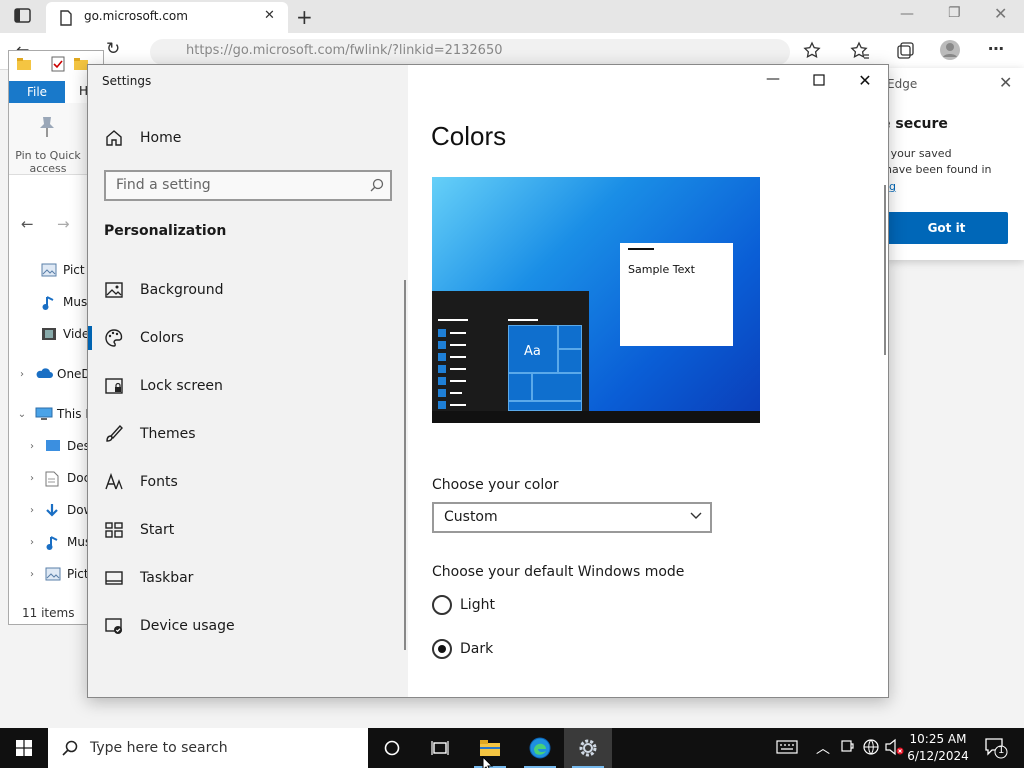  What do you see at coordinates (894, 747) in the screenshot?
I see `volume-muted-icon` at bounding box center [894, 747].